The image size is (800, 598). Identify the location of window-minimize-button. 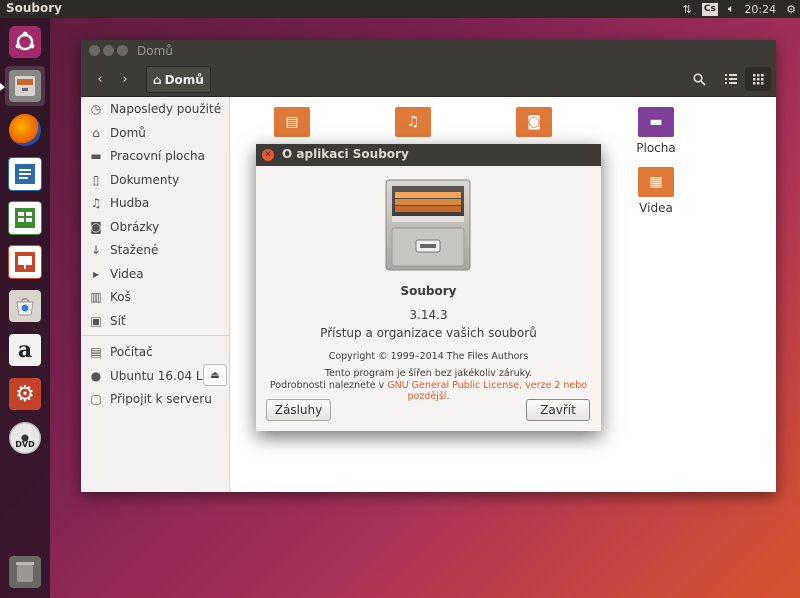
(108, 50).